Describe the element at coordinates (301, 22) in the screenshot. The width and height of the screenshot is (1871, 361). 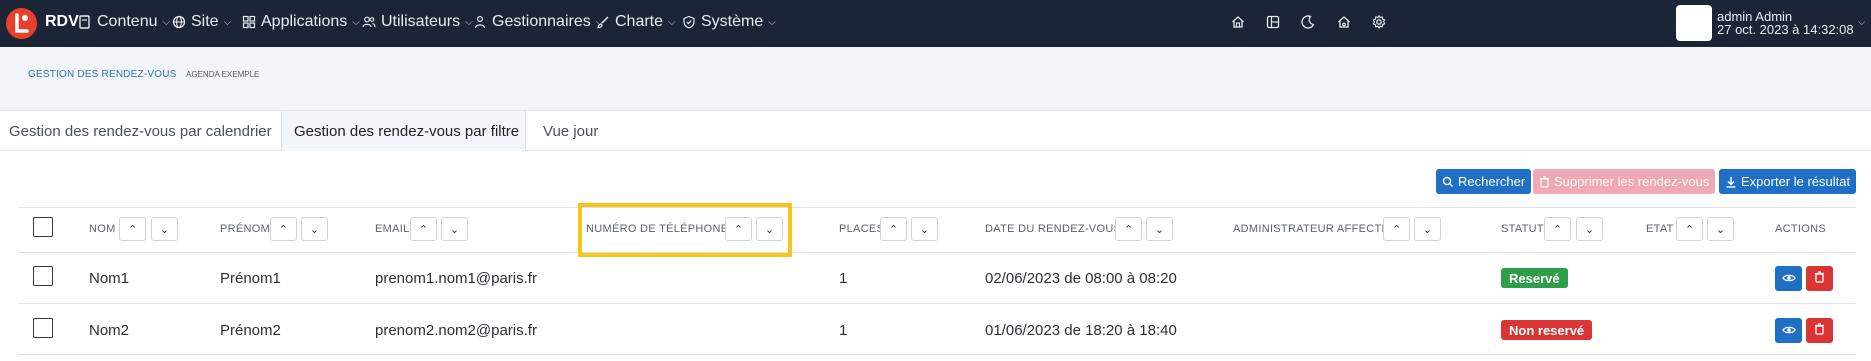
I see `menu-applications: Applications ⌵` at that location.